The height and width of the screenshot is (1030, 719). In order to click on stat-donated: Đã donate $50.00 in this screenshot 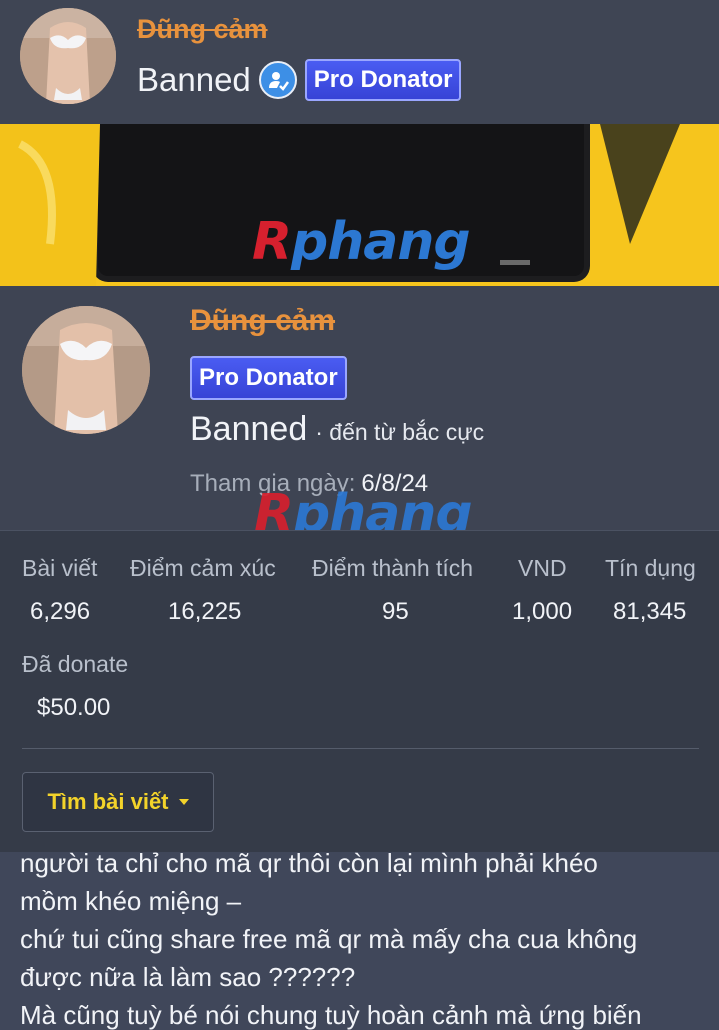, I will do `click(75, 686)`.